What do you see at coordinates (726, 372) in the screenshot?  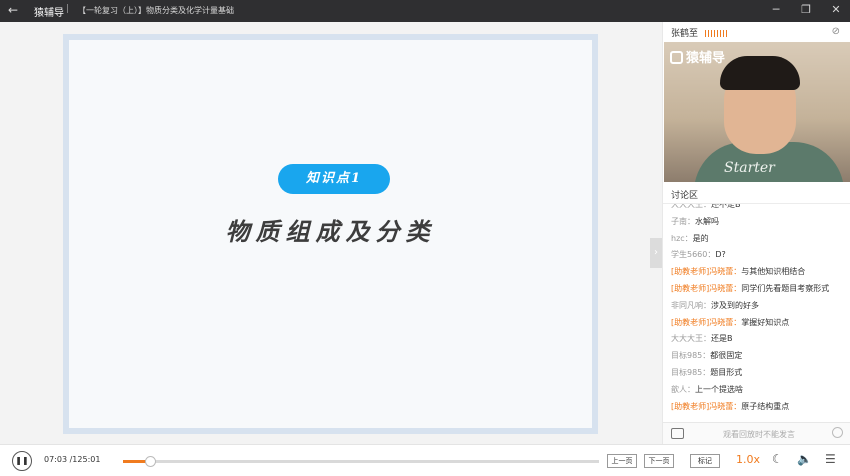 I see `chat-text: 题目形式` at bounding box center [726, 372].